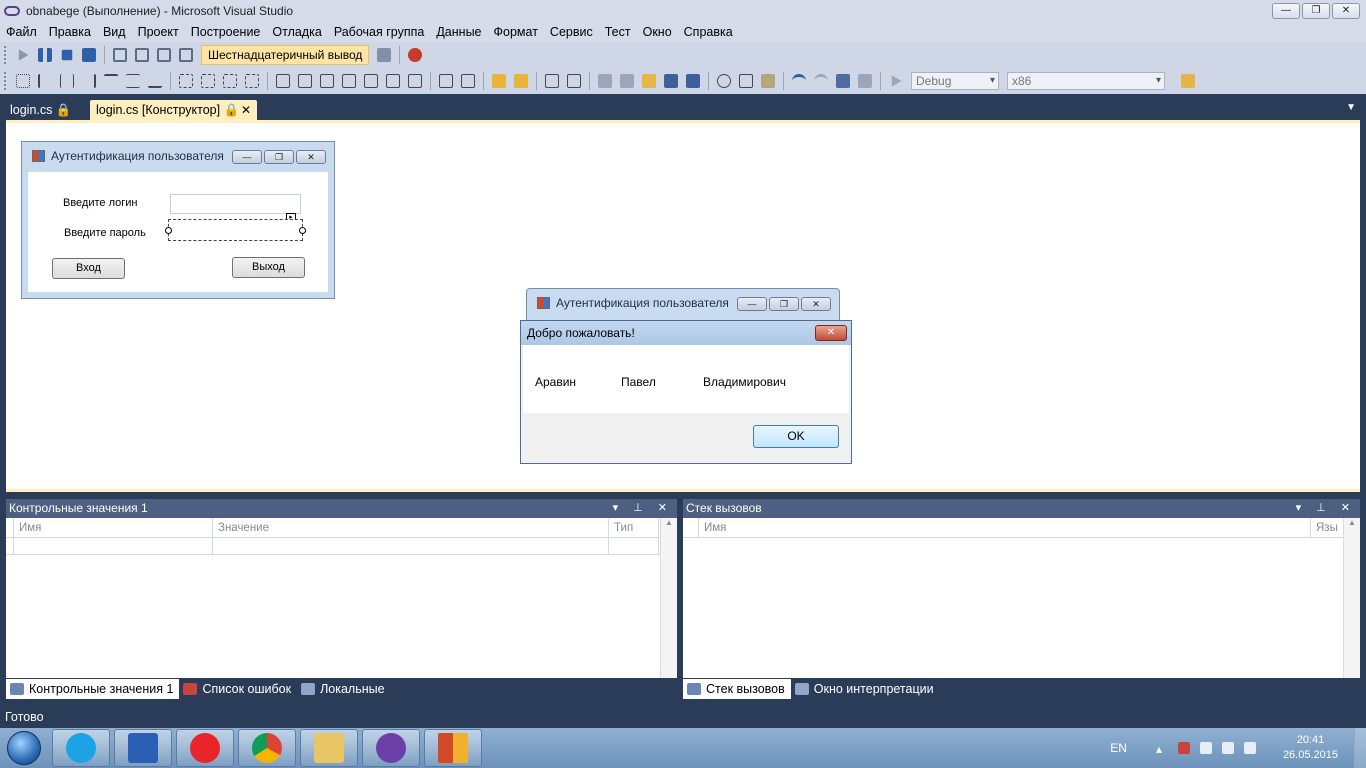  Describe the element at coordinates (120, 55) in the screenshot. I see `show-next-statement-icon` at that location.